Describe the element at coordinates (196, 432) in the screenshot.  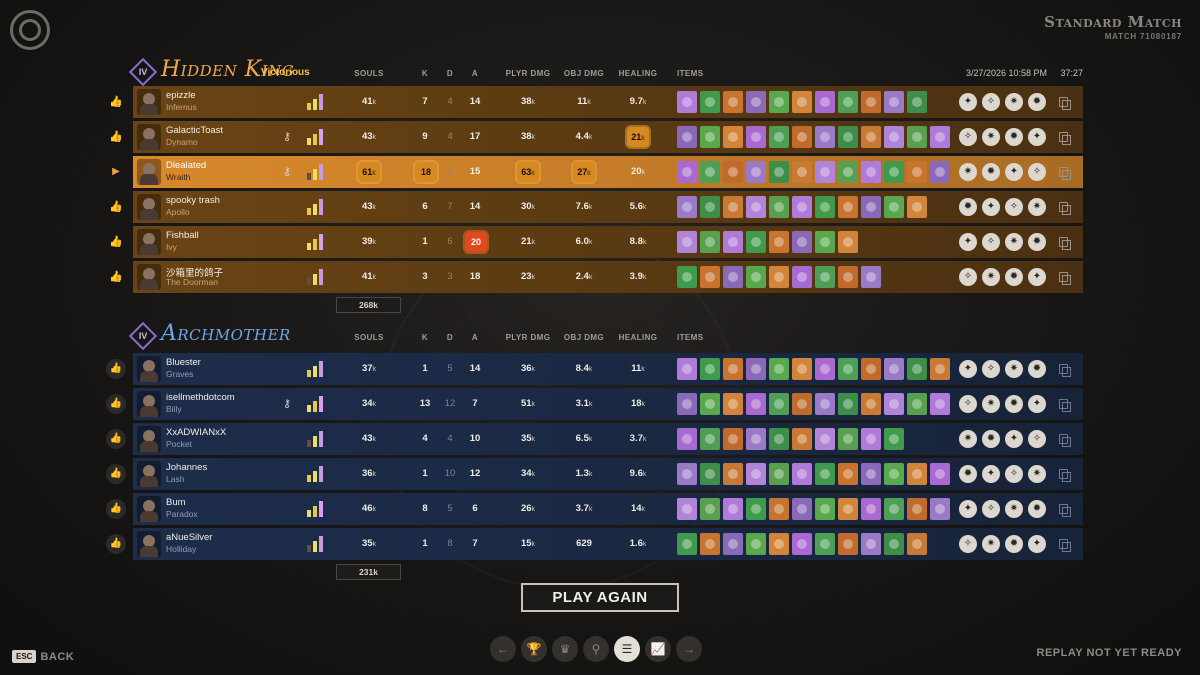
I see `player-name: XxADWIANxX` at that location.